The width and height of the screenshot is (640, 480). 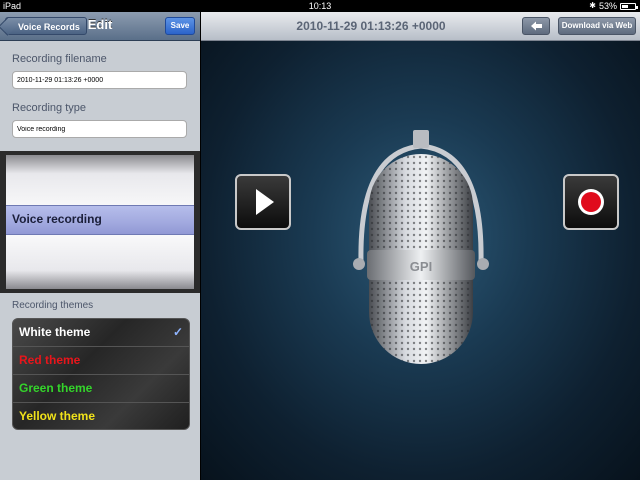 What do you see at coordinates (99, 80) in the screenshot?
I see `filename-field` at bounding box center [99, 80].